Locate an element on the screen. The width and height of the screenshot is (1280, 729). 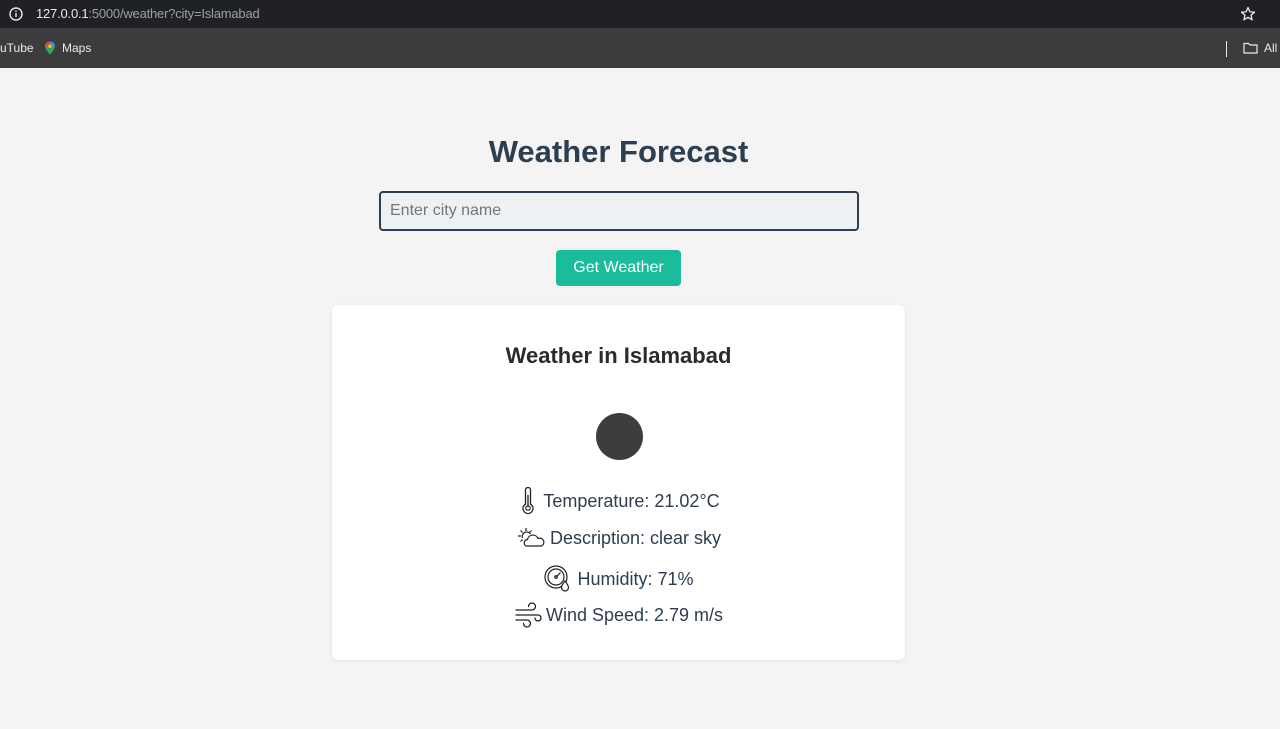
wind-icon is located at coordinates (528, 615).